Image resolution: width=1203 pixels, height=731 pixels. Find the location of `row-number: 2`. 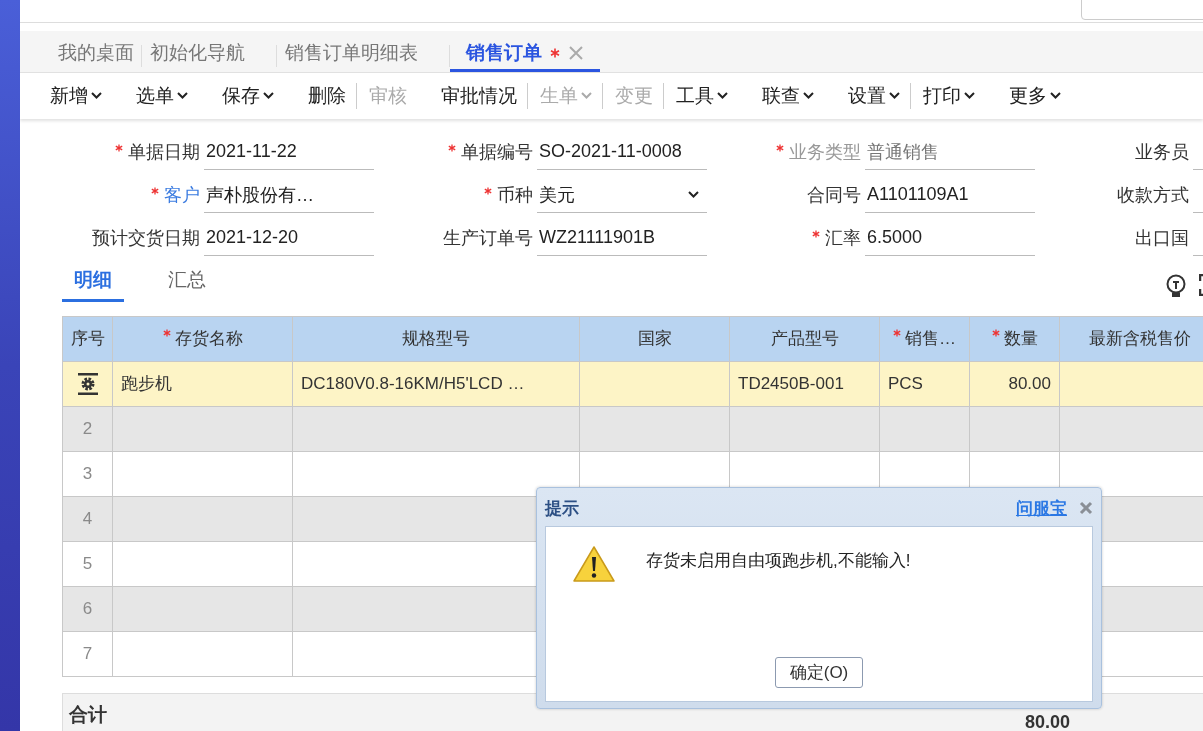

row-number: 2 is located at coordinates (87, 428).